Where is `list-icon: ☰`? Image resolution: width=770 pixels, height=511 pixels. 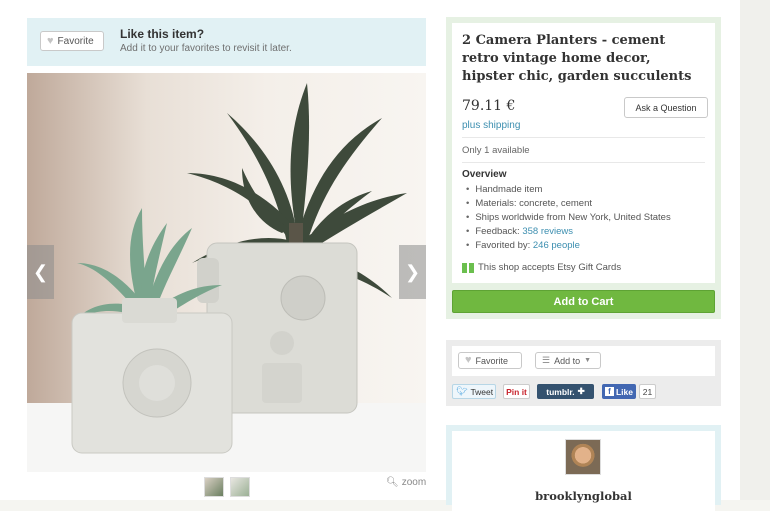
list-icon: ☰ is located at coordinates (546, 360).